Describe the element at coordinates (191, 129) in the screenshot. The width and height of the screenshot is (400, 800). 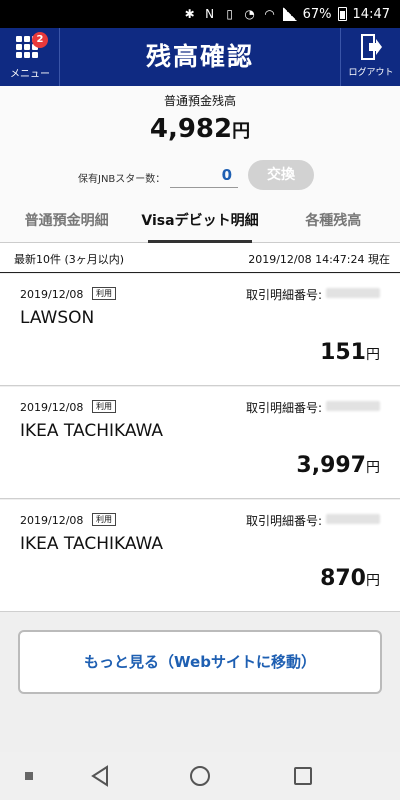
I see `balance-value: 4,982` at that location.